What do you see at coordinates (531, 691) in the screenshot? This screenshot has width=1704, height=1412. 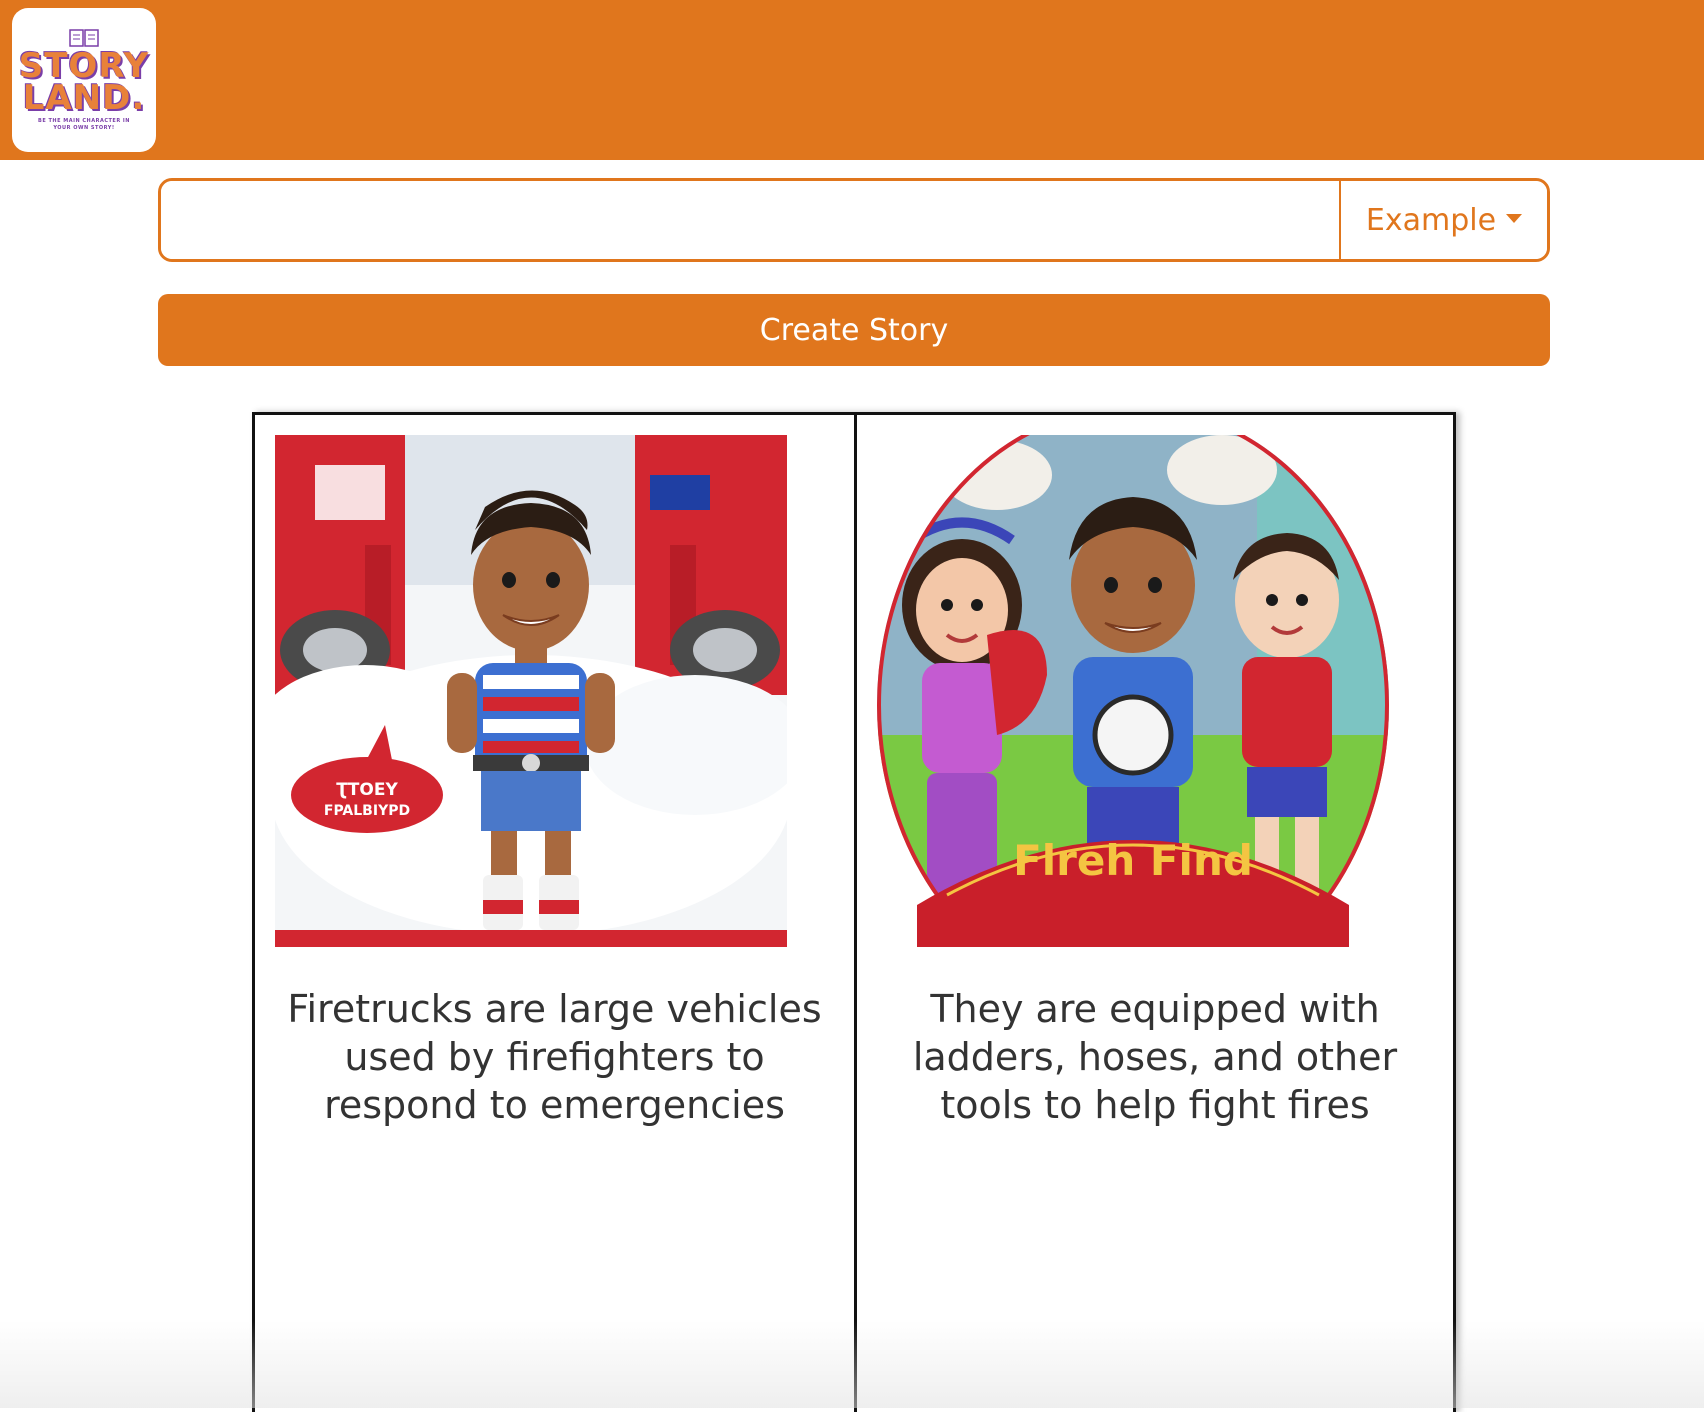 I see `story-illustration-firetruck-boy: ƮTOEY FPALBIYPD` at bounding box center [531, 691].